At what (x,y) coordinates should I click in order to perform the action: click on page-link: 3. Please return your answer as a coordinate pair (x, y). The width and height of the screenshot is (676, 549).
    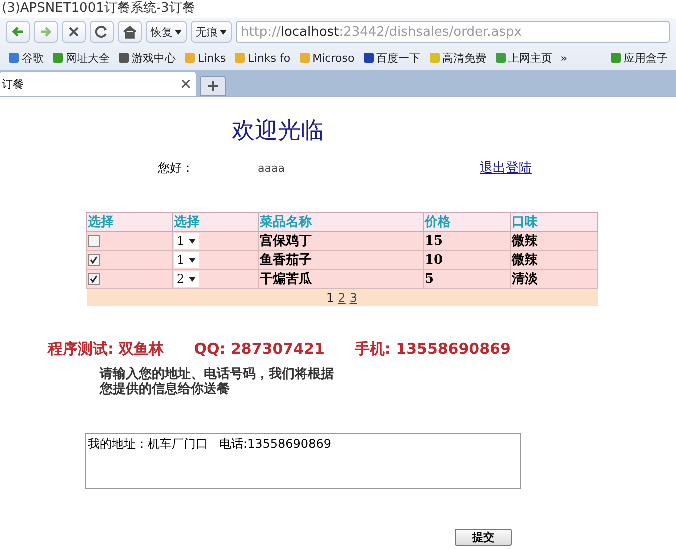
    Looking at the image, I should click on (354, 297).